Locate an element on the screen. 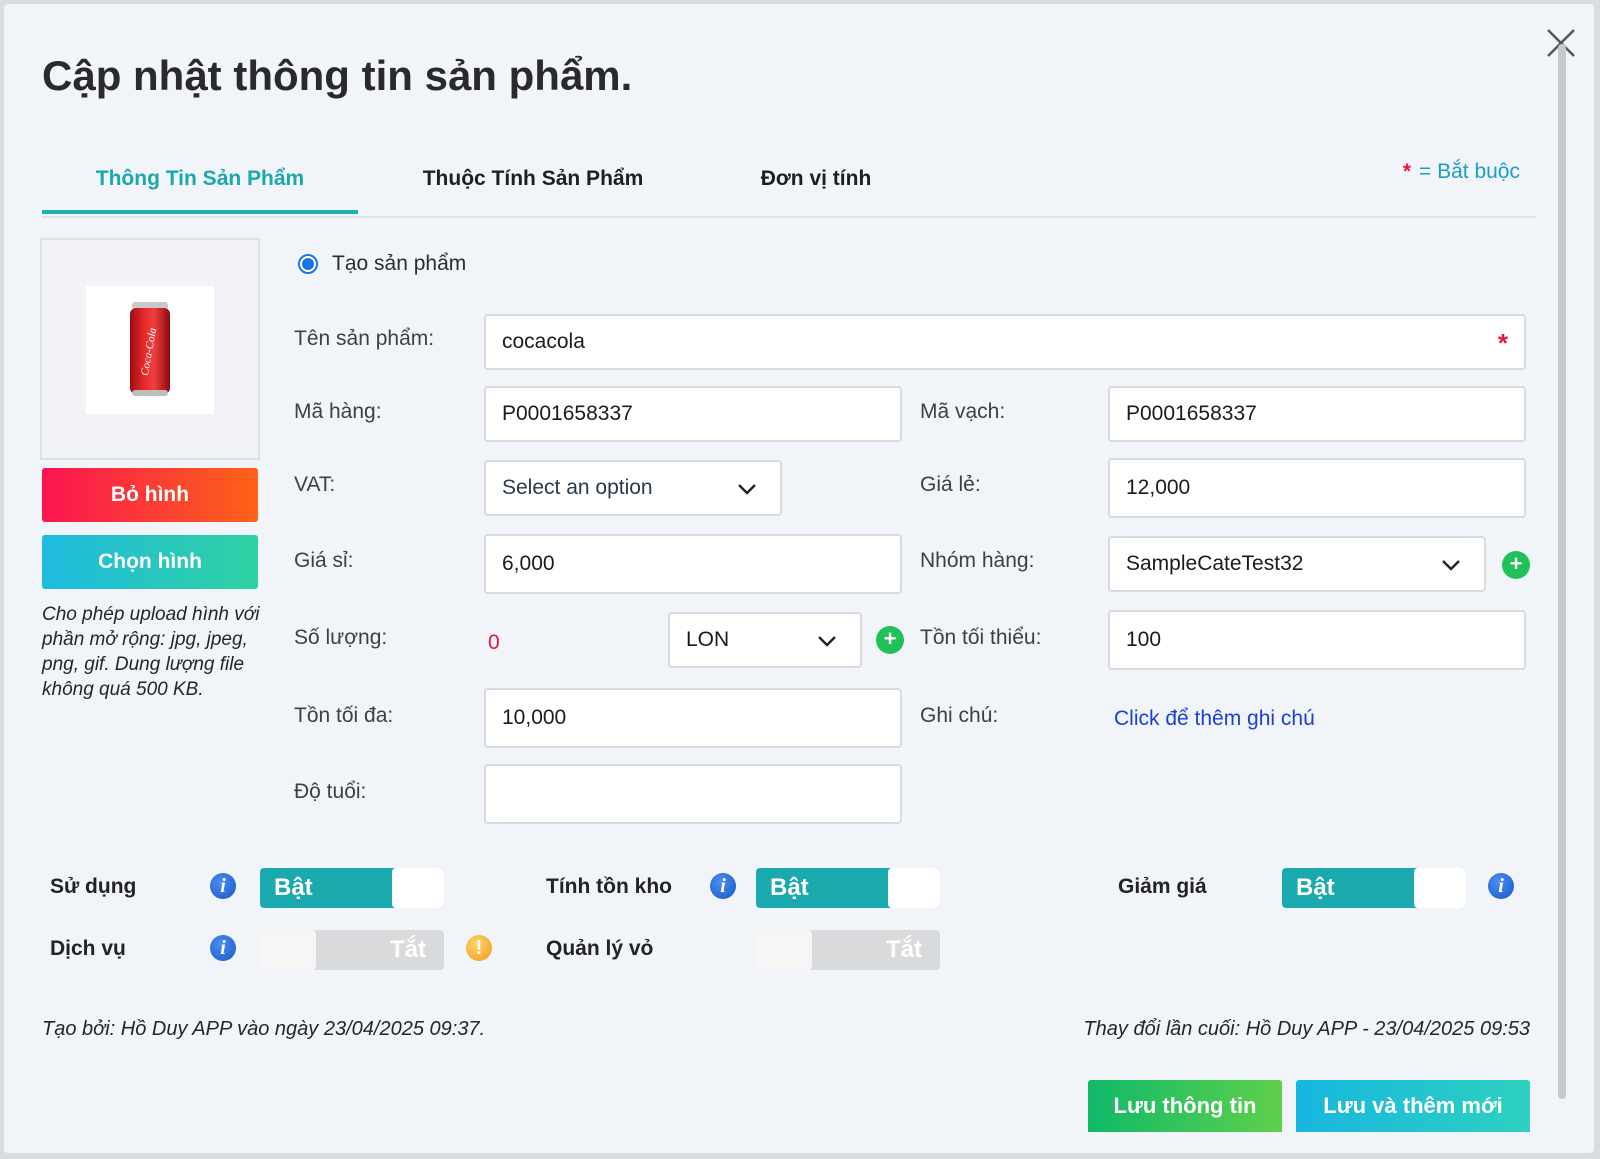 The image size is (1600, 1159). category-select: SampleCateTest32 is located at coordinates (1297, 564).